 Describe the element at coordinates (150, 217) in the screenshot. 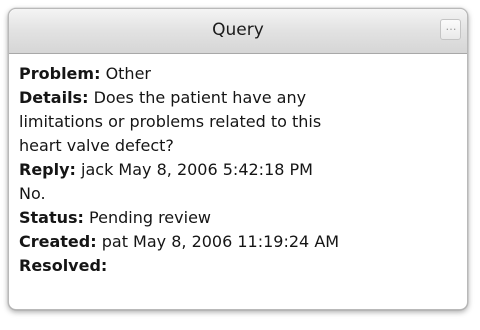

I see `status-value: Pending review` at that location.